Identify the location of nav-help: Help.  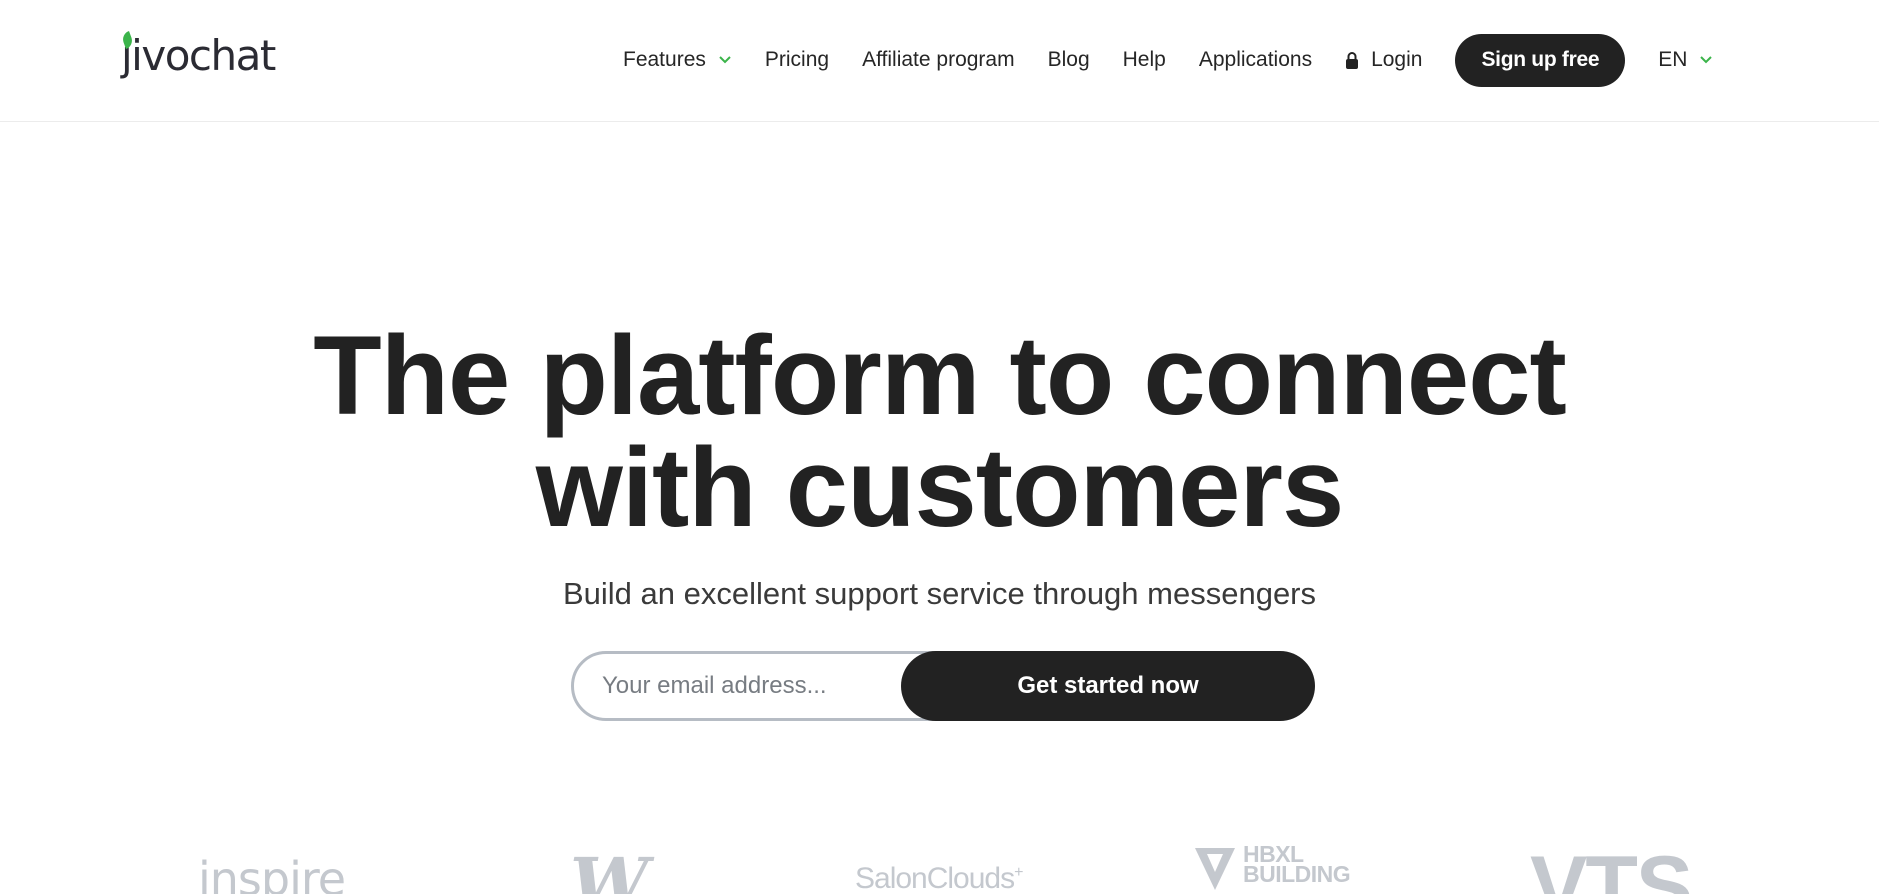
(1144, 60).